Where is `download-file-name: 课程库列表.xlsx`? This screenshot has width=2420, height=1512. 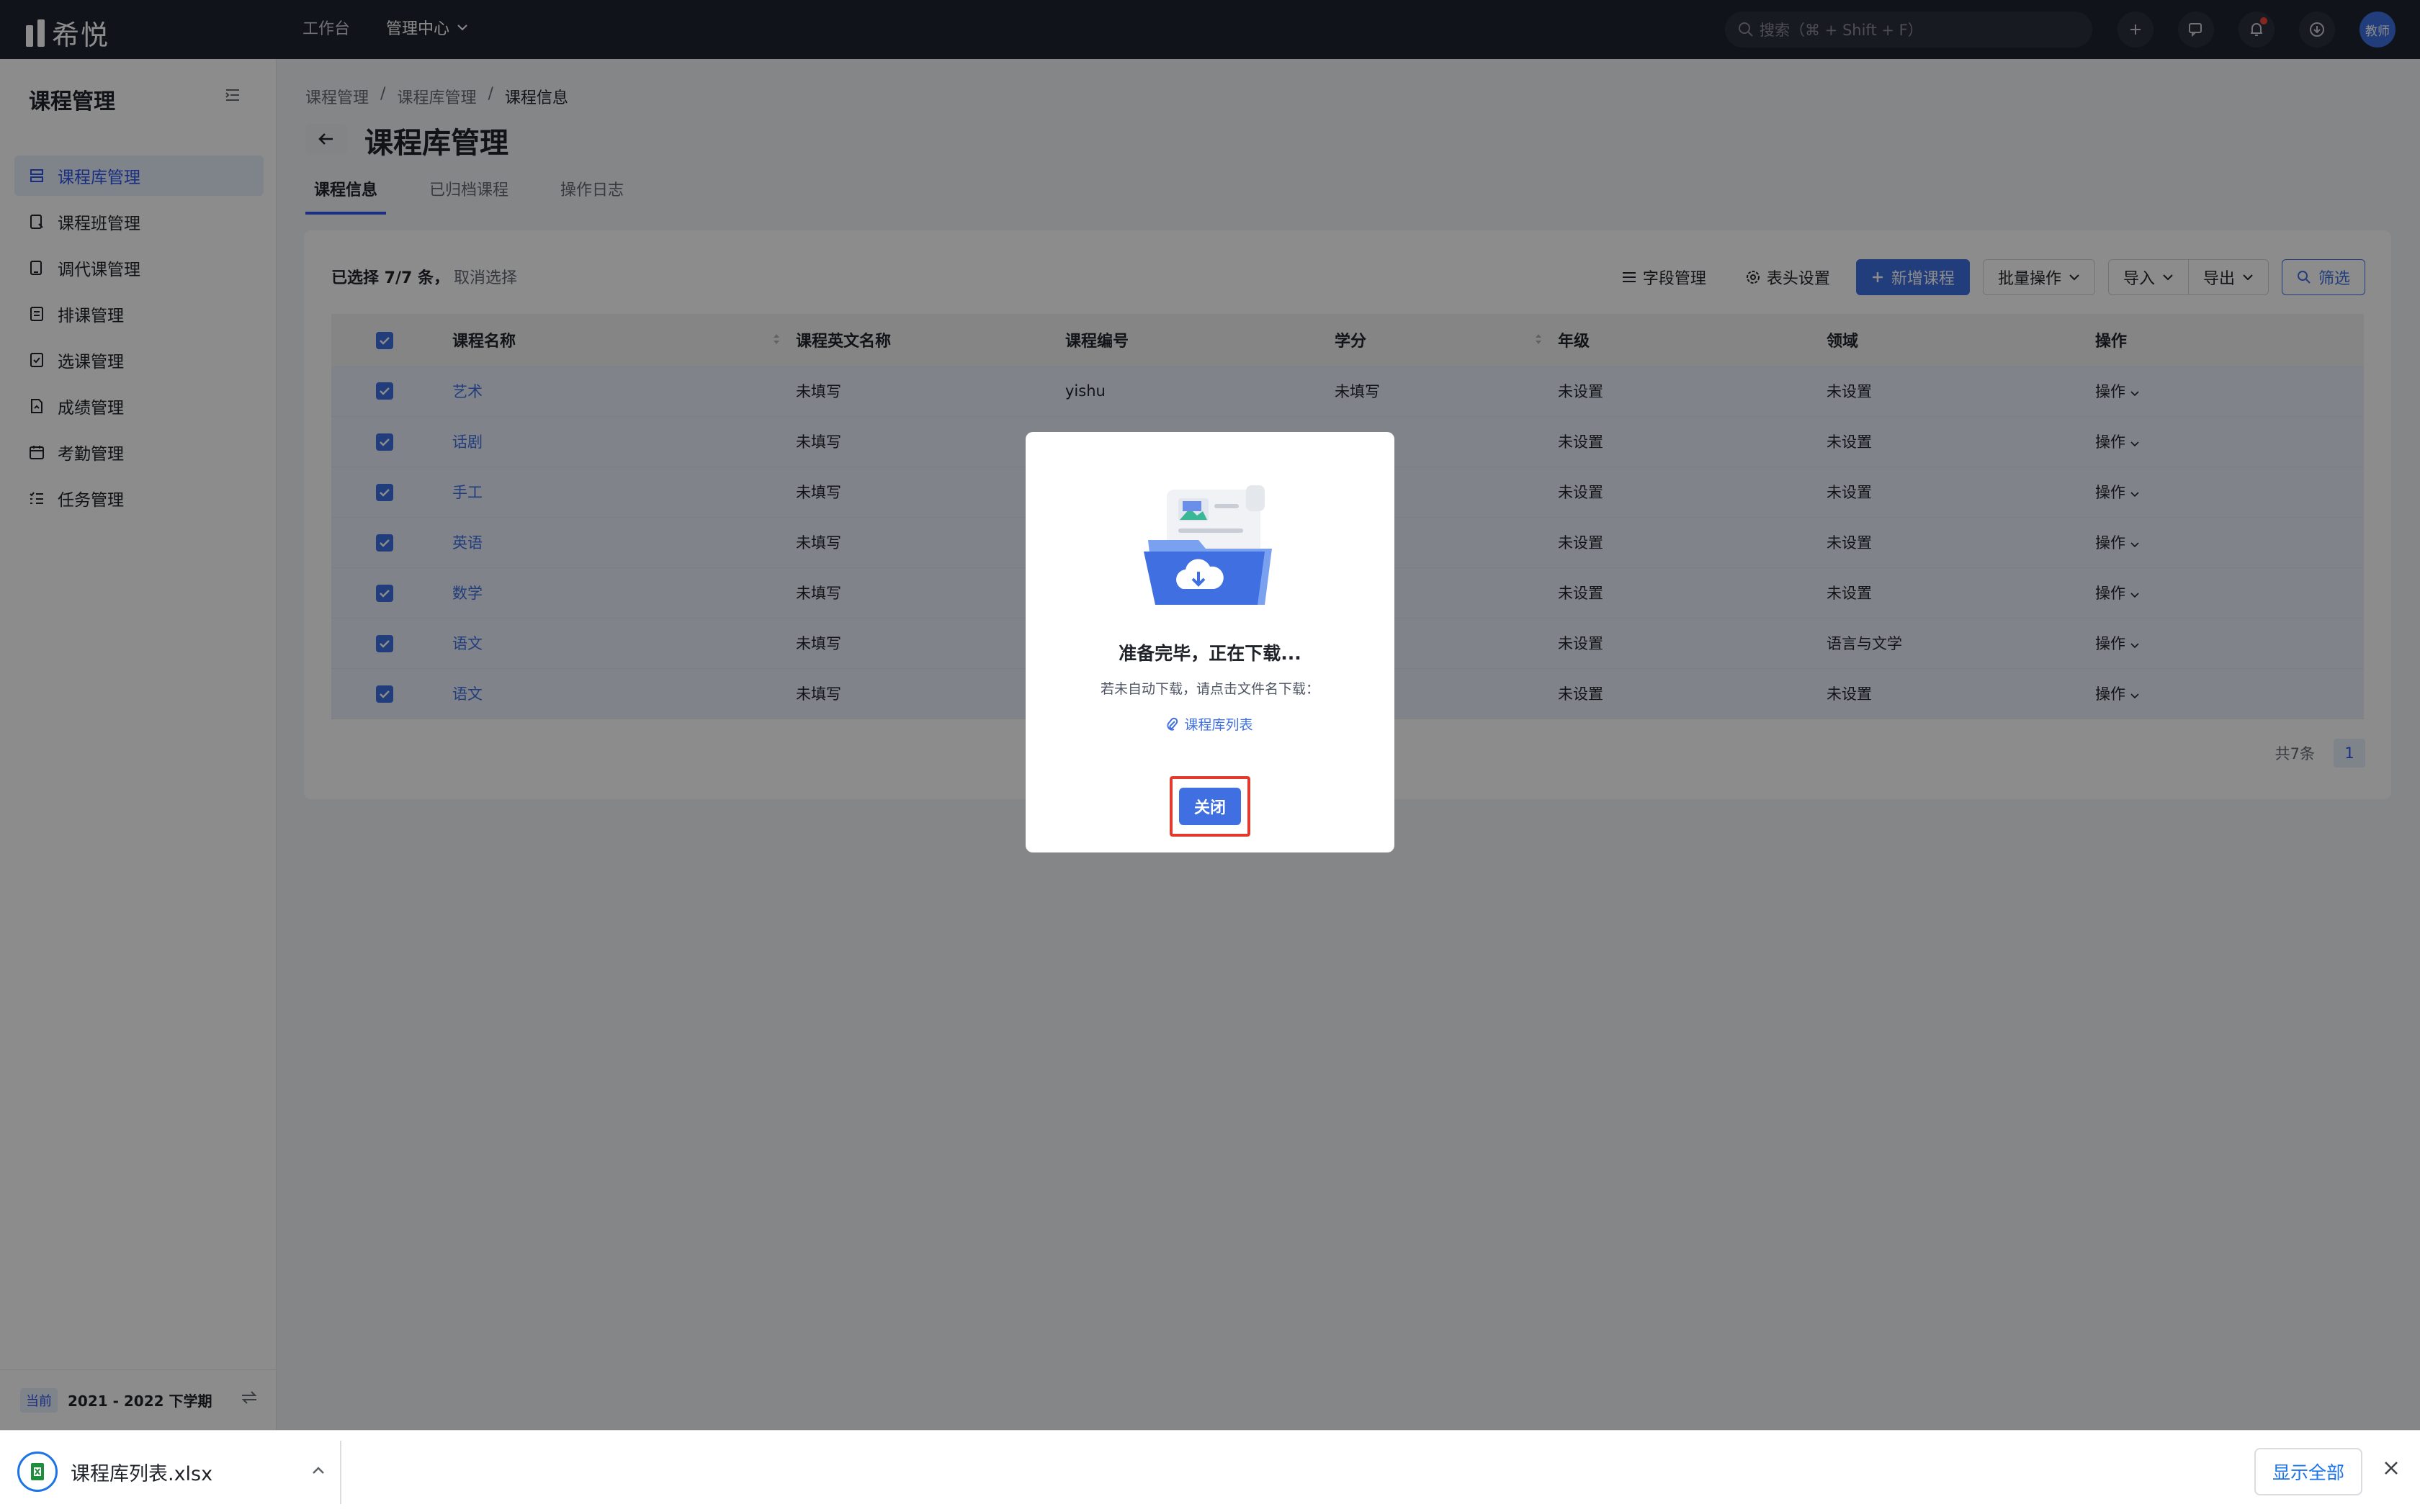
download-file-name: 课程库列表.xlsx is located at coordinates (142, 1473).